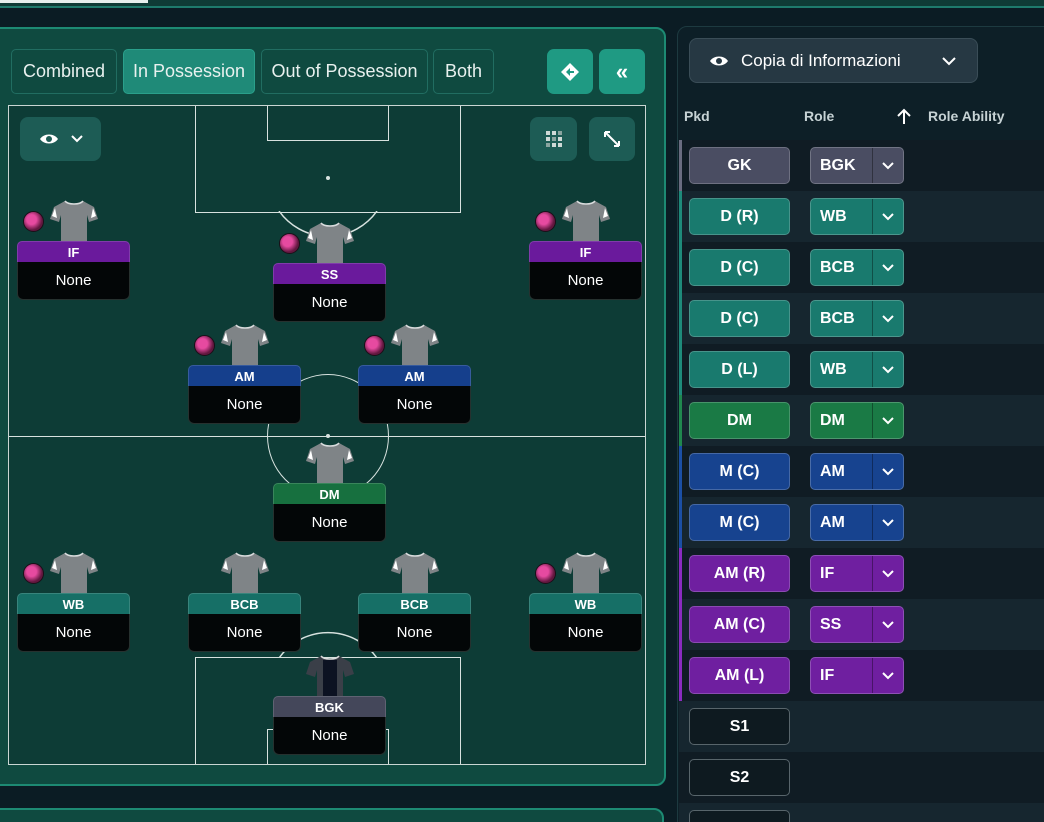  I want to click on column-header-pkd: Pkd, so click(697, 116).